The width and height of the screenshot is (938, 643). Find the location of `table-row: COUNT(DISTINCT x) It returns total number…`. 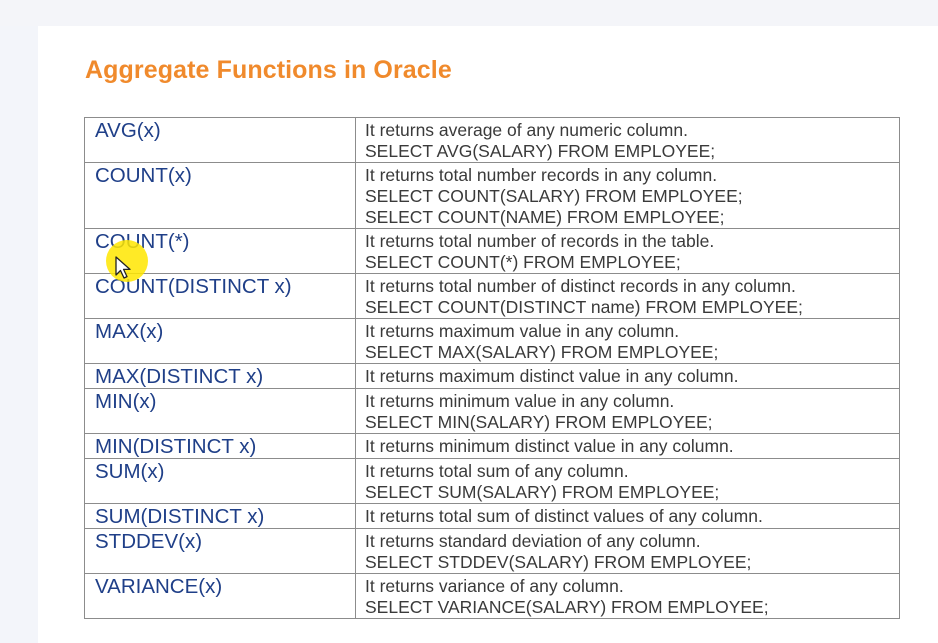

table-row: COUNT(DISTINCT x) It returns total number… is located at coordinates (492, 296).